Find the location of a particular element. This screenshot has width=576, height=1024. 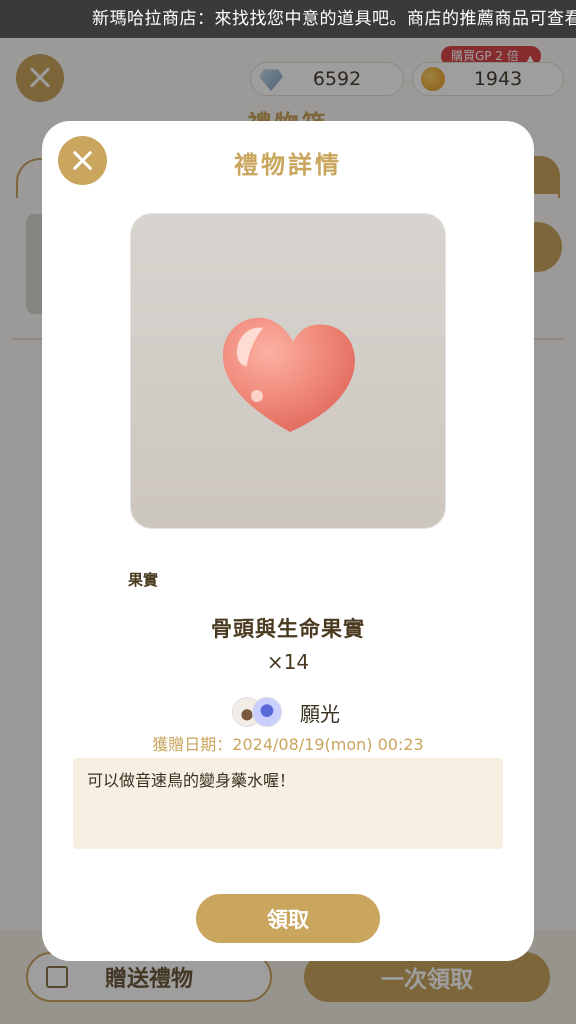

heart-fruit-icon is located at coordinates (288, 374).